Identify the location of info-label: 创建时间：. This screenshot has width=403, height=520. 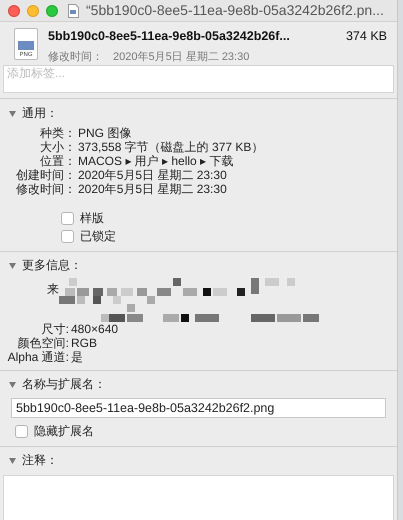
(45, 175).